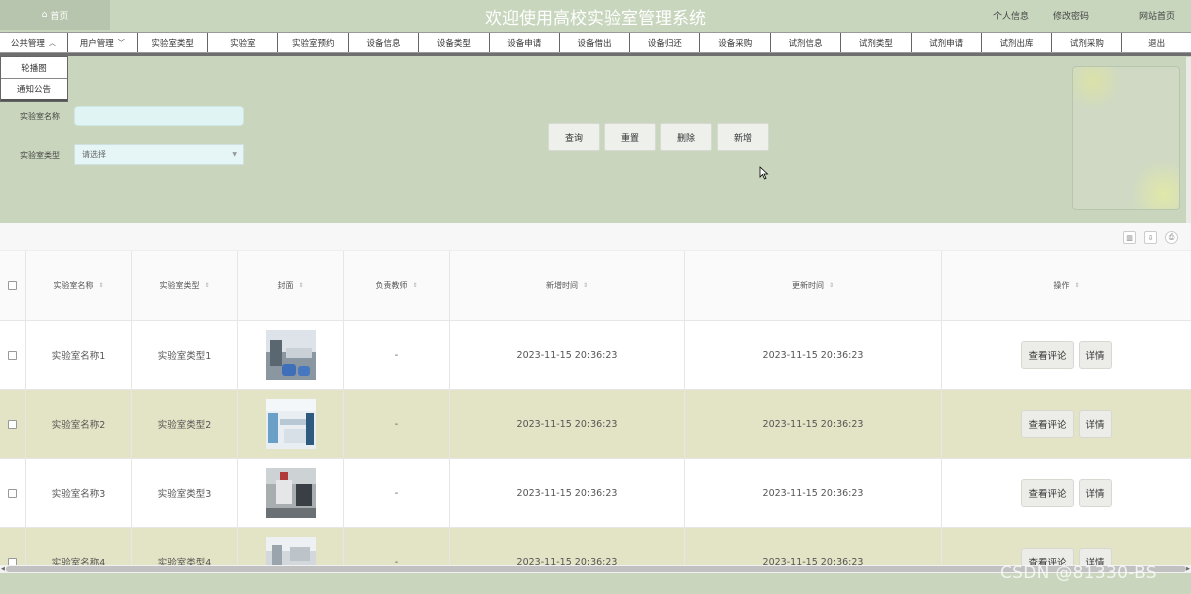  What do you see at coordinates (1188, 569) in the screenshot?
I see `scroll-right-icon: ▶` at bounding box center [1188, 569].